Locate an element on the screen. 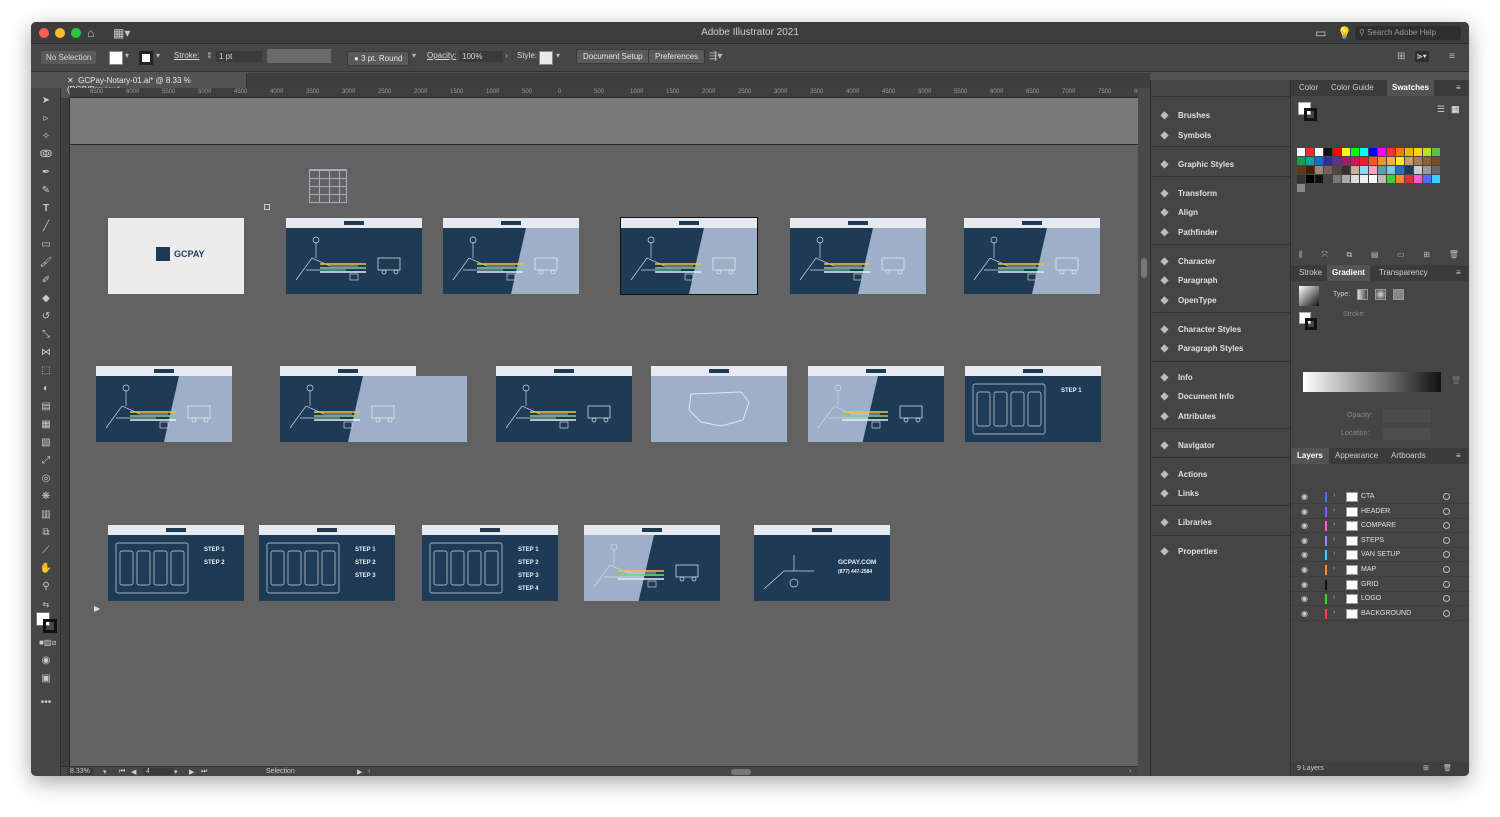  lasso-tool-icon: ↂ is located at coordinates (46, 154).